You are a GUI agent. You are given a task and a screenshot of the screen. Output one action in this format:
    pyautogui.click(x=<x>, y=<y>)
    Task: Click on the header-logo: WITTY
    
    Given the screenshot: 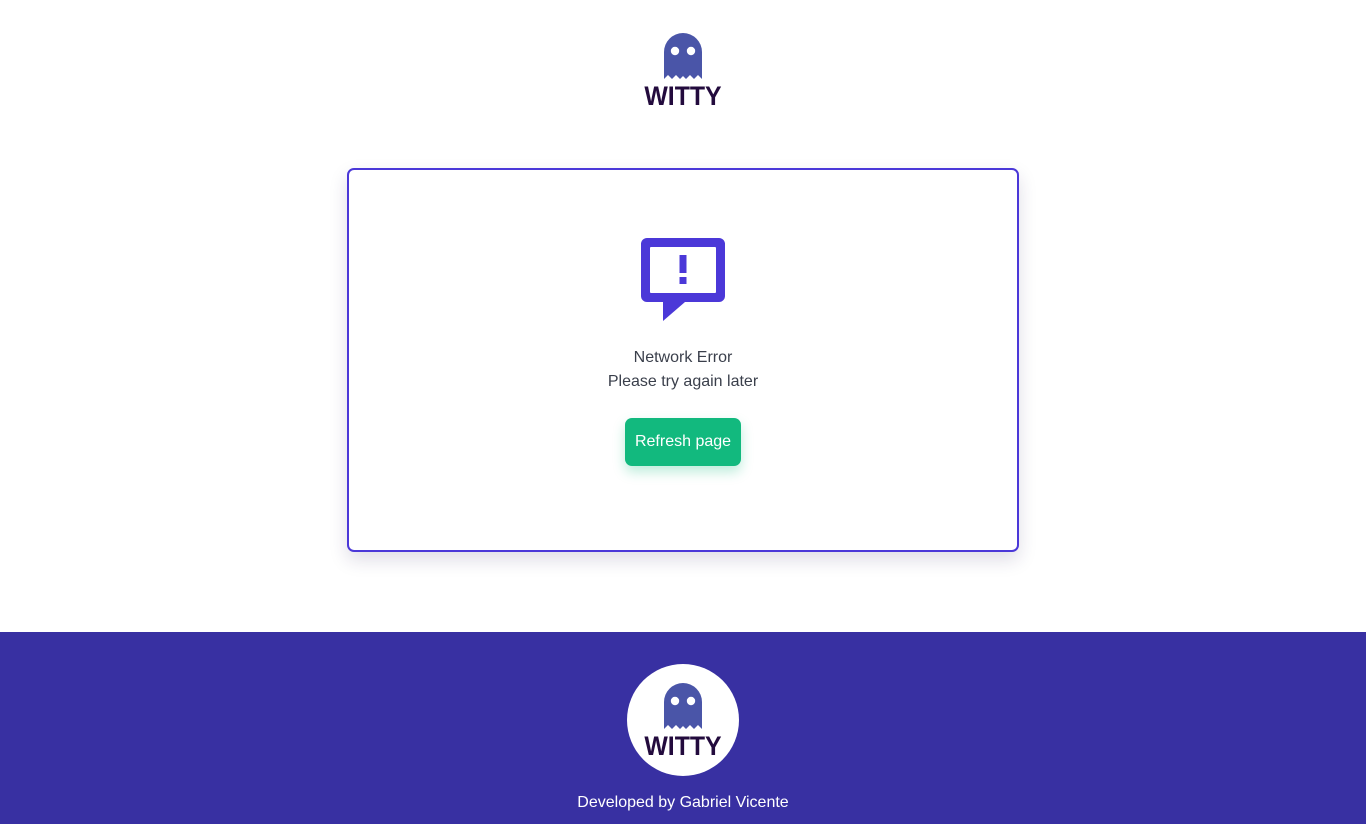 What is the action you would take?
    pyautogui.click(x=683, y=71)
    